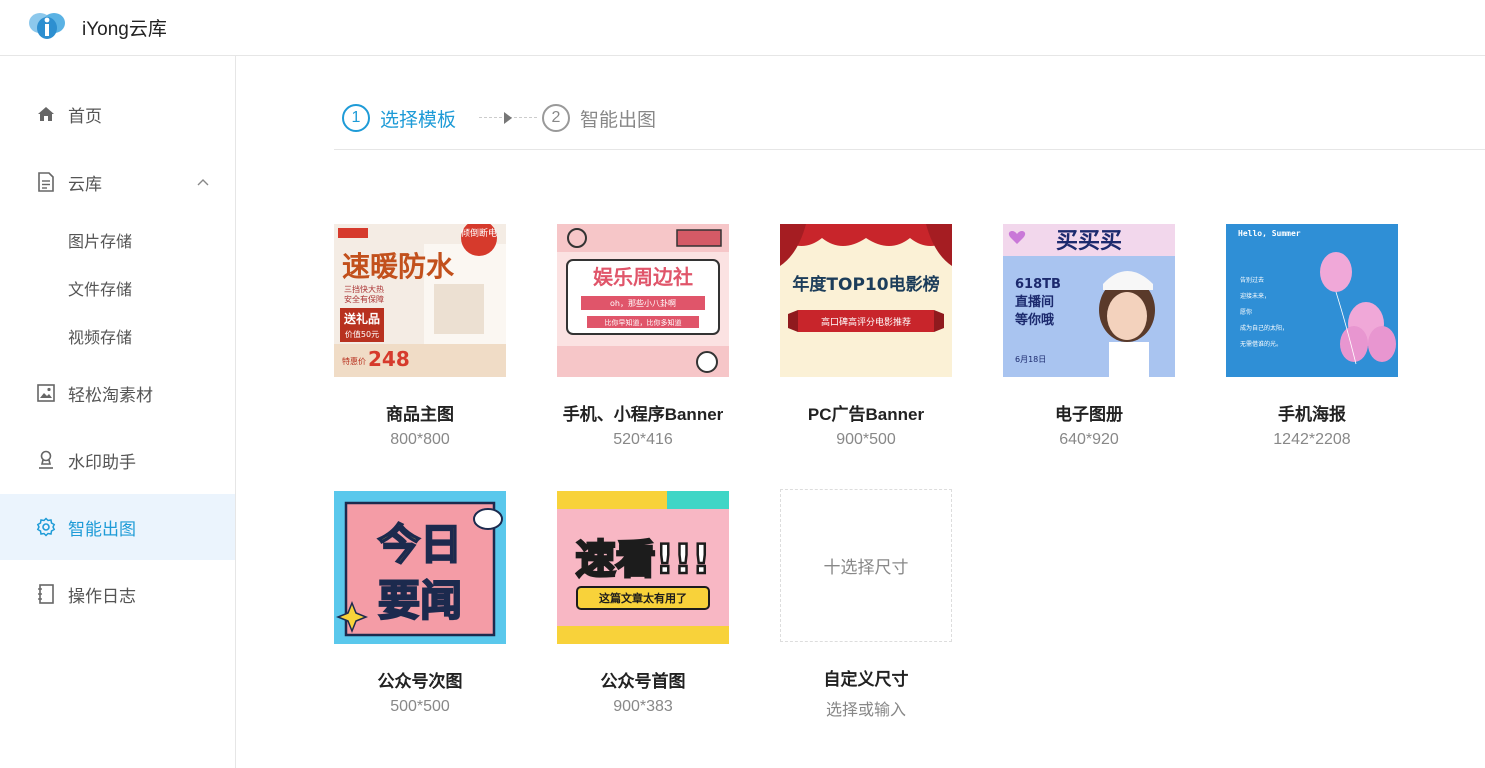  I want to click on template-card-ebook: 买买买 618TB 直播间 等你哦 6月18日 电子图册 640*920, so click(1089, 336).